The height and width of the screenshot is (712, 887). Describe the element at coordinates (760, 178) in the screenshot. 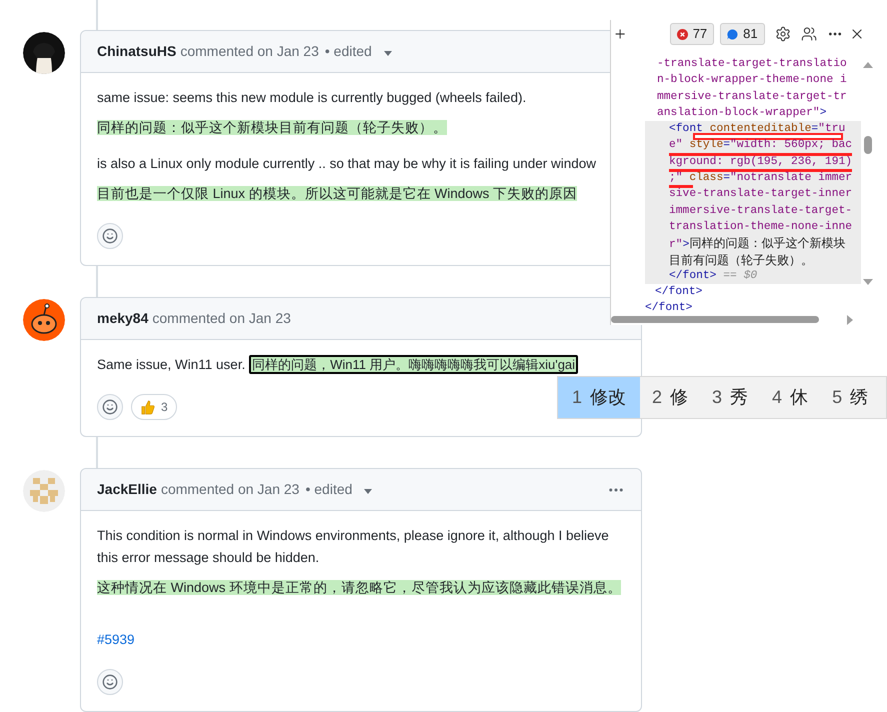

I see `code-line: ;" class="notranslate immer` at that location.